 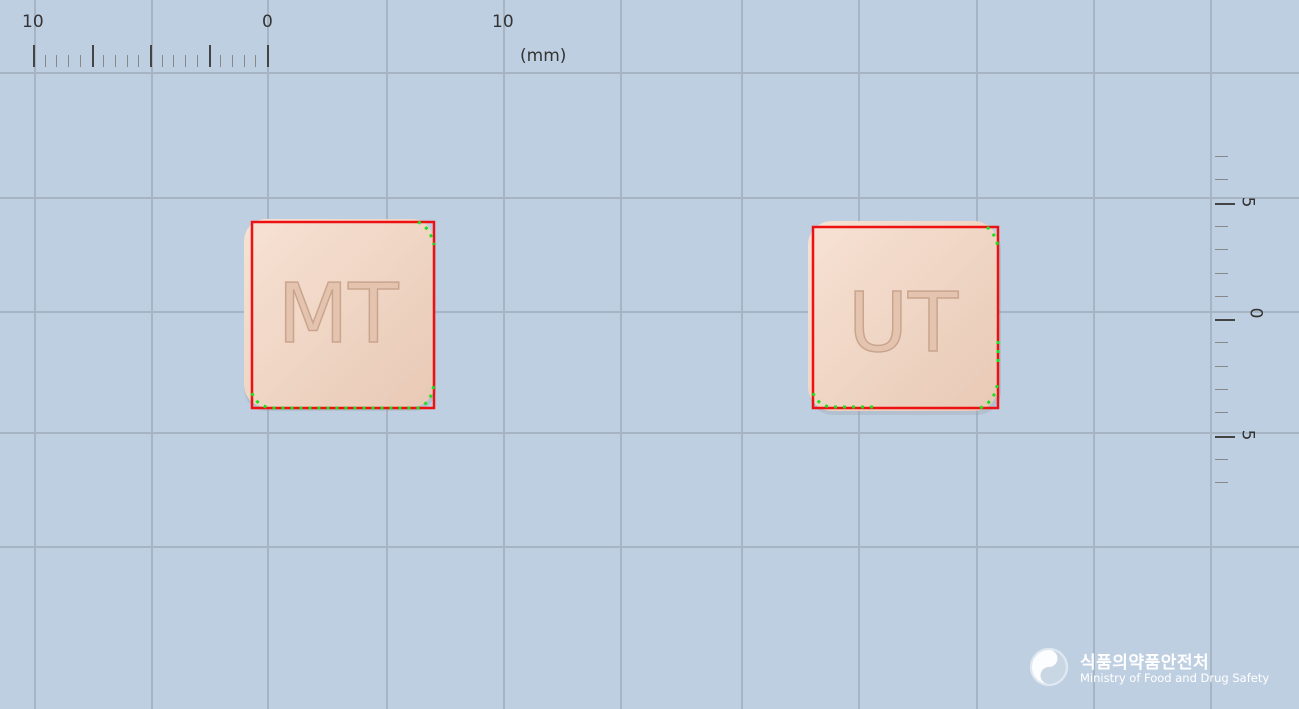 I want to click on logo-korean-text: 식품의약품안전처, so click(x=1145, y=663).